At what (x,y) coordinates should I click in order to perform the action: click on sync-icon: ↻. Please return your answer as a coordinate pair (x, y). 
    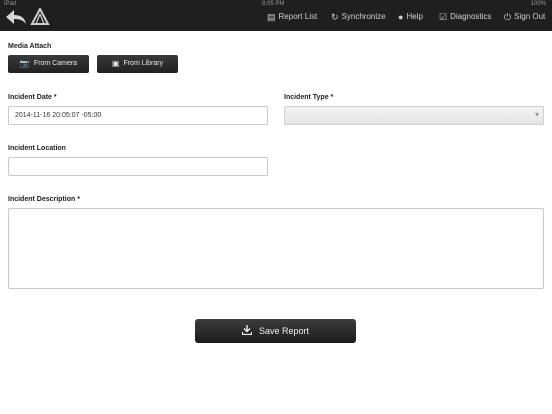
    Looking at the image, I should click on (335, 17).